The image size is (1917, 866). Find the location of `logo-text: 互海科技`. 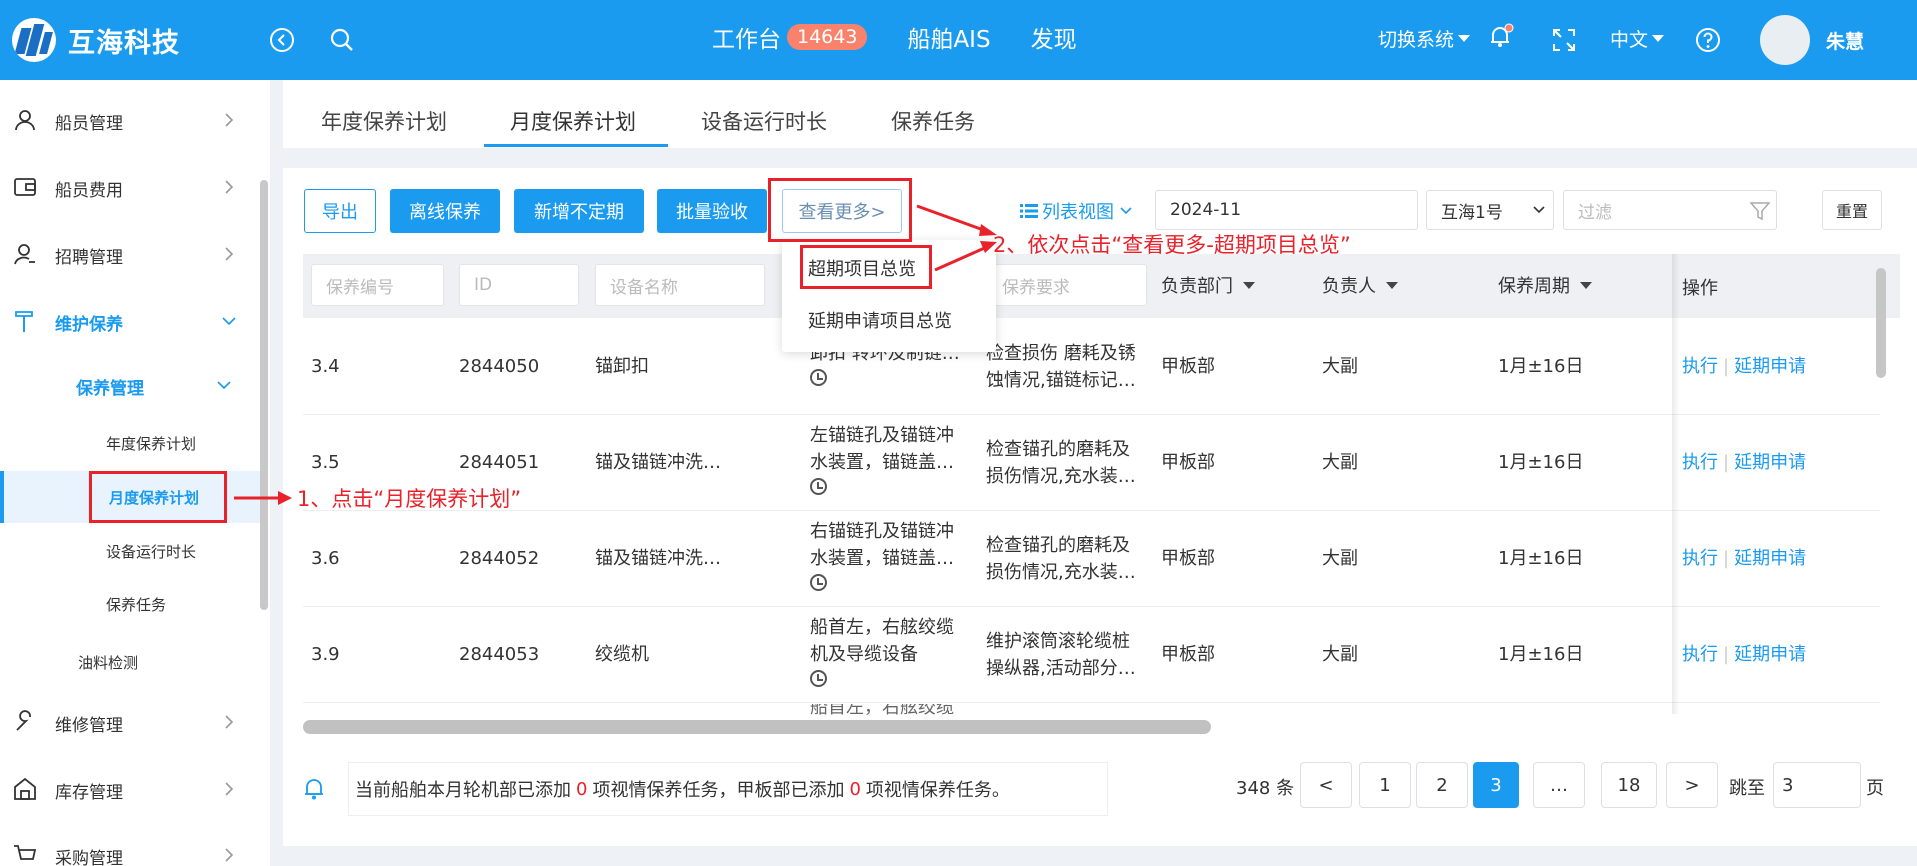

logo-text: 互海科技 is located at coordinates (124, 43).